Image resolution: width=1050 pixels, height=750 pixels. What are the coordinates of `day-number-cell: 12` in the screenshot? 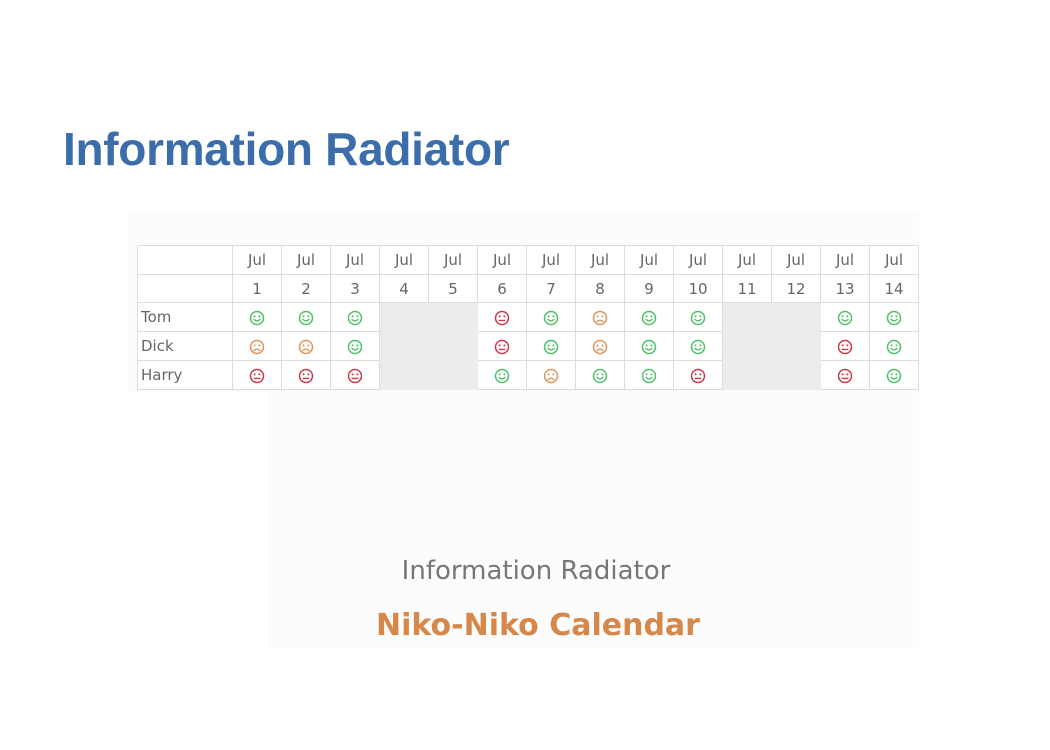 It's located at (796, 288).